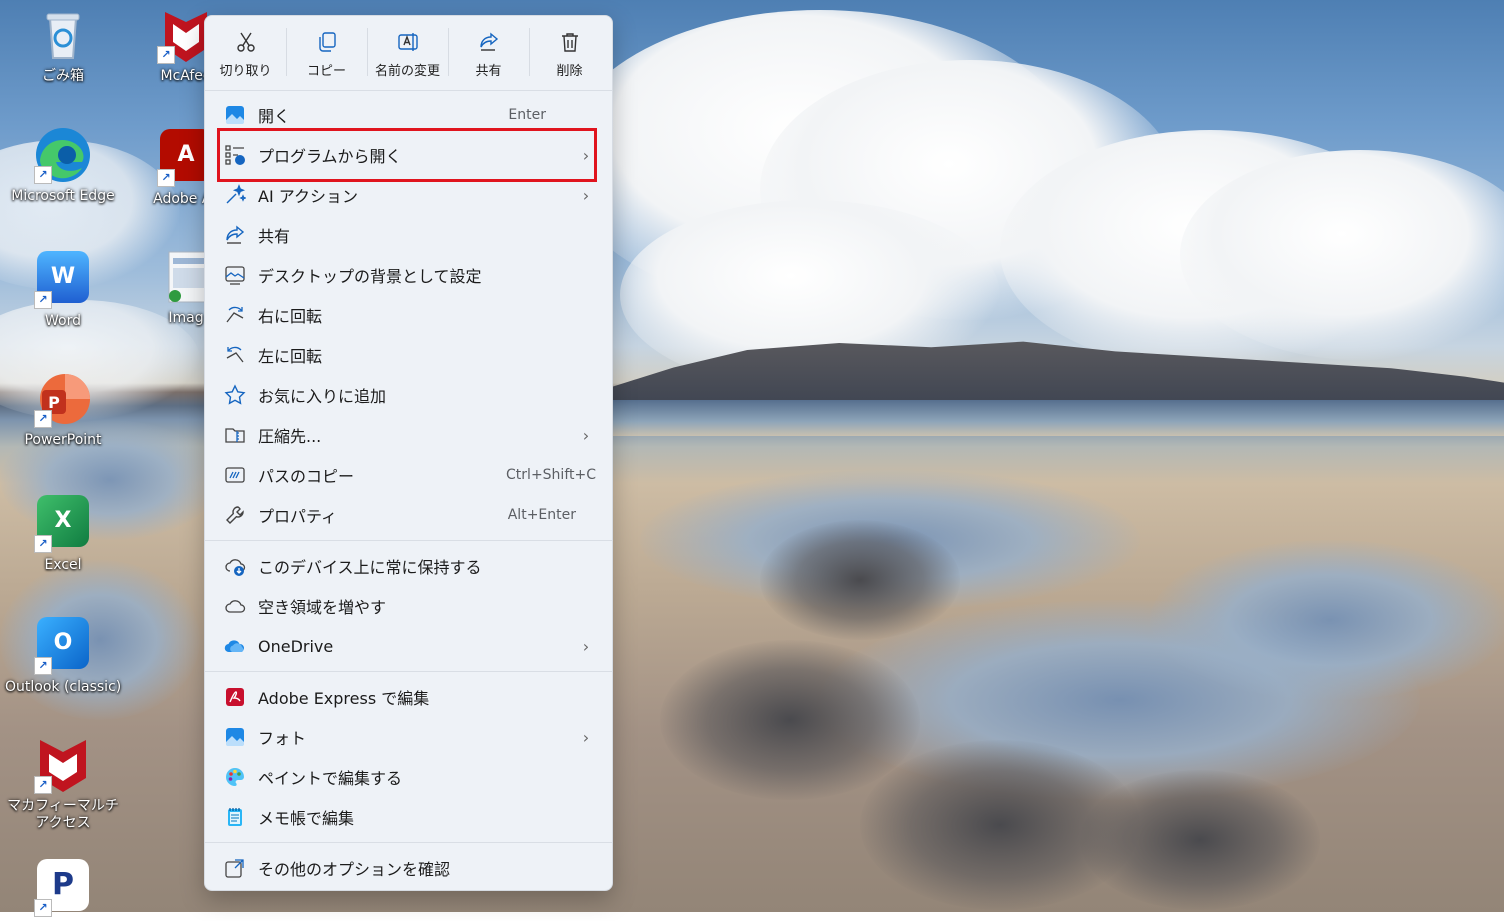 The width and height of the screenshot is (1504, 921). What do you see at coordinates (409, 435) in the screenshot?
I see `menu-item-compress-to: 圧縮先... ›` at bounding box center [409, 435].